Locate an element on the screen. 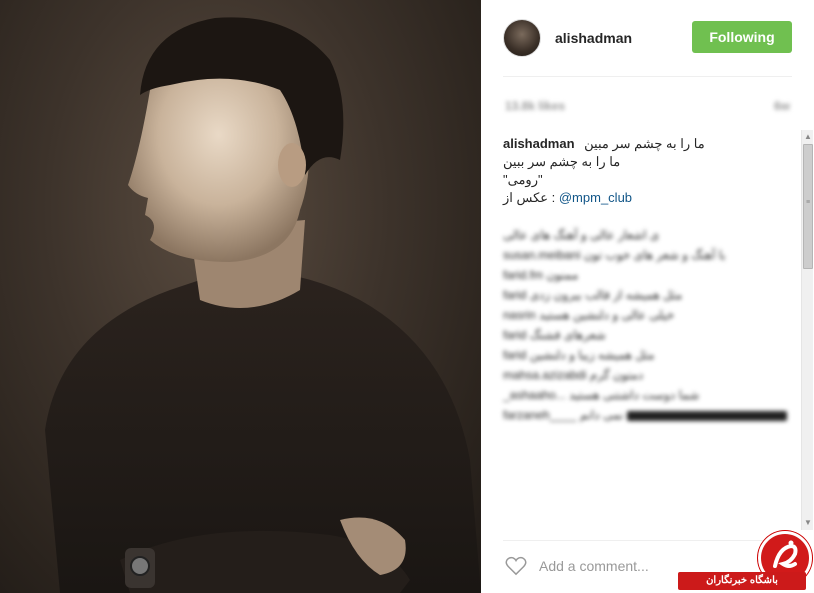 This screenshot has height=593, width=814. post-meta-row: 13.8k likes 6w is located at coordinates (647, 106).